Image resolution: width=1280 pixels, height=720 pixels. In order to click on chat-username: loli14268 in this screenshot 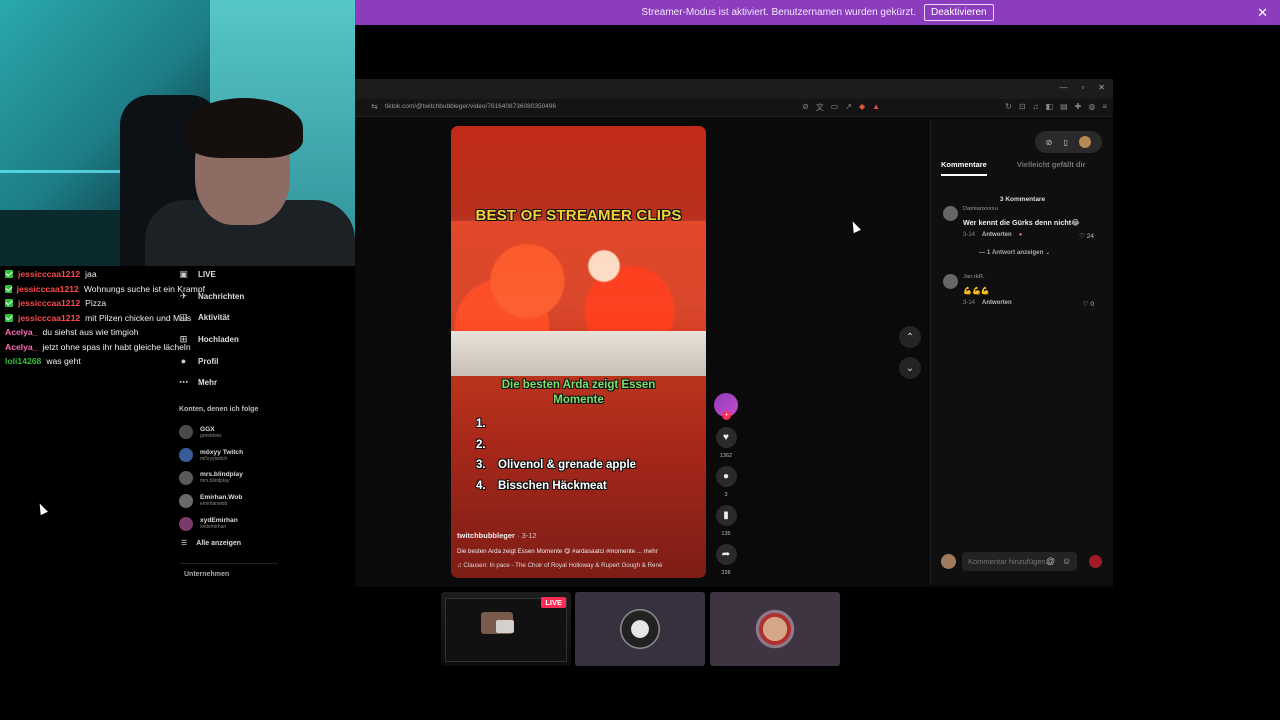, I will do `click(23, 361)`.